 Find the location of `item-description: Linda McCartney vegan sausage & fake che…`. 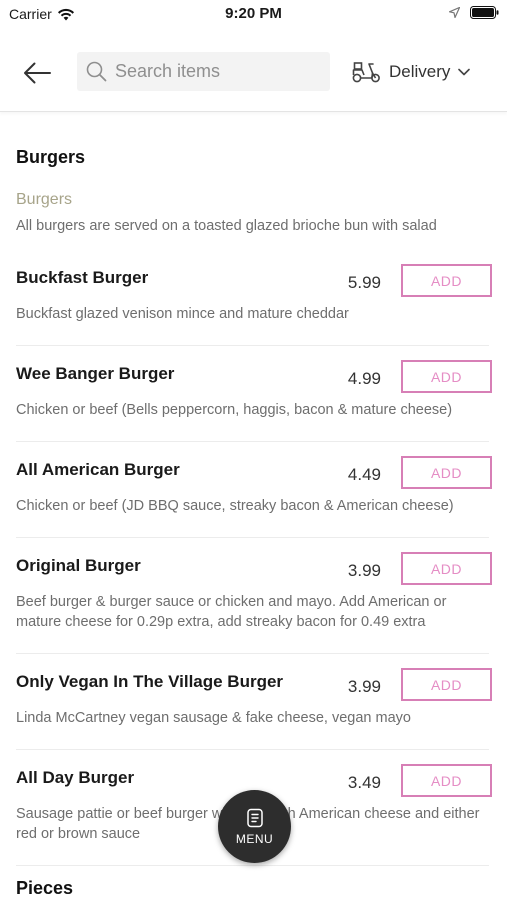

item-description: Linda McCartney vegan sausage & fake che… is located at coordinates (213, 718).